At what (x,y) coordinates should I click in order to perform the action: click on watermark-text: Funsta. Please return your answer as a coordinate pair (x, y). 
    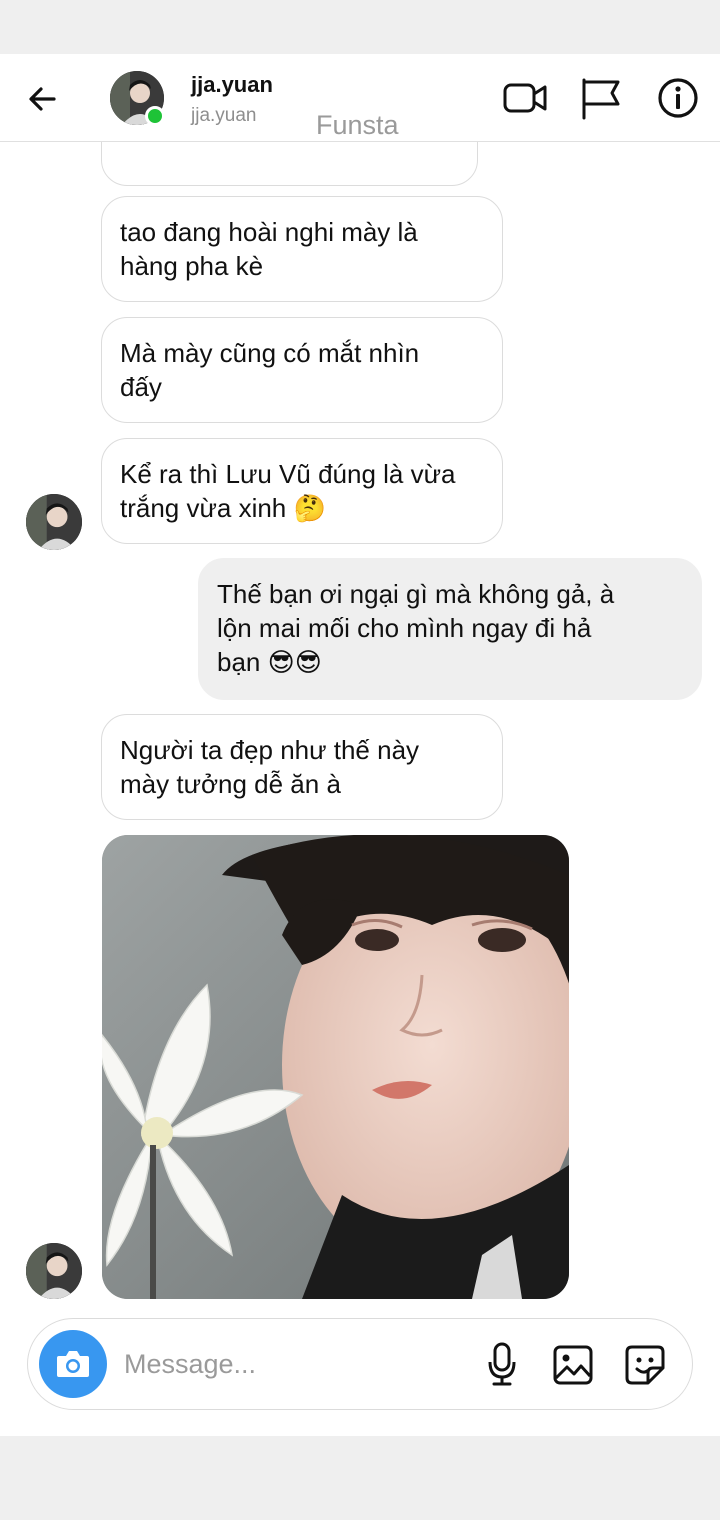
    Looking at the image, I should click on (357, 125).